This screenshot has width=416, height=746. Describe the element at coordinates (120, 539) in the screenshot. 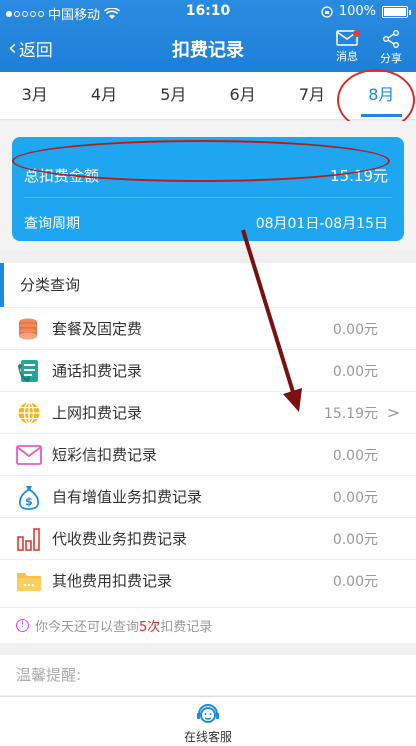

I see `category-label: 代收费业务扣费记录` at that location.